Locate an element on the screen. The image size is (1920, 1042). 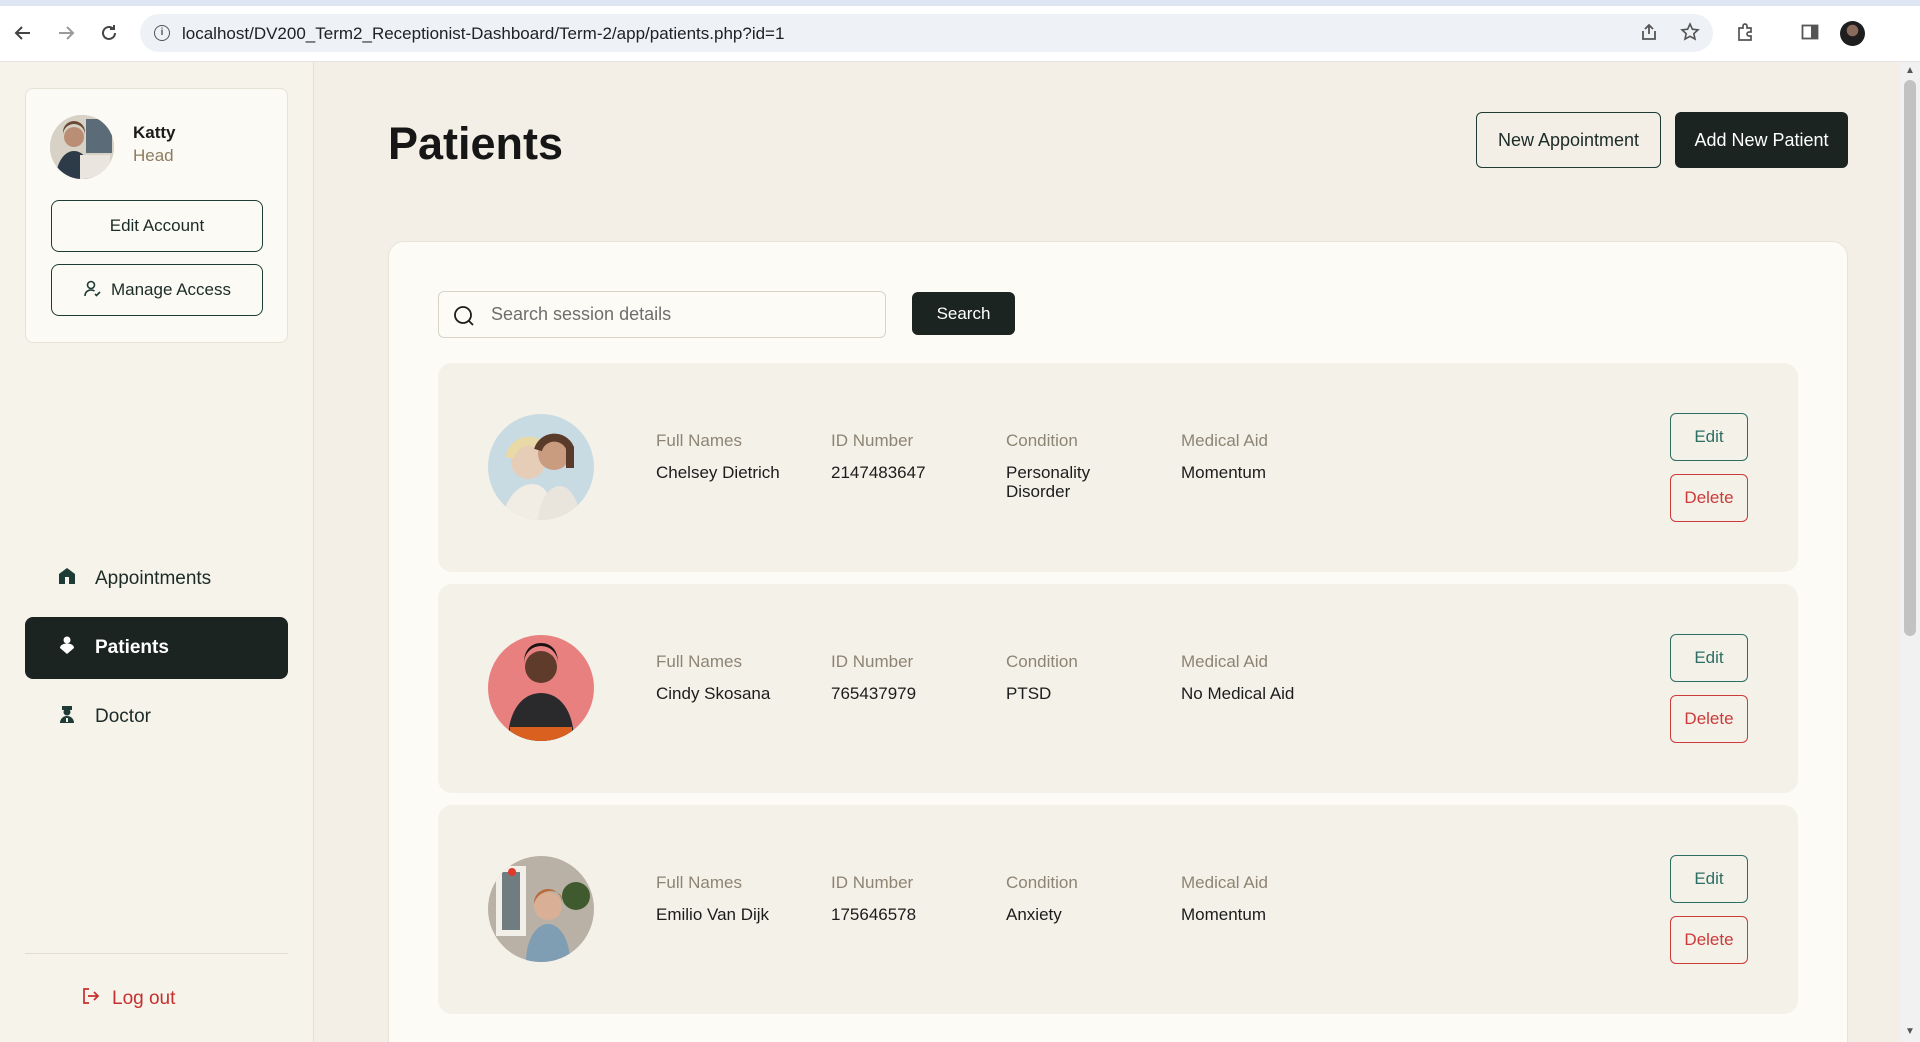
logout-label: Log out is located at coordinates (144, 998).